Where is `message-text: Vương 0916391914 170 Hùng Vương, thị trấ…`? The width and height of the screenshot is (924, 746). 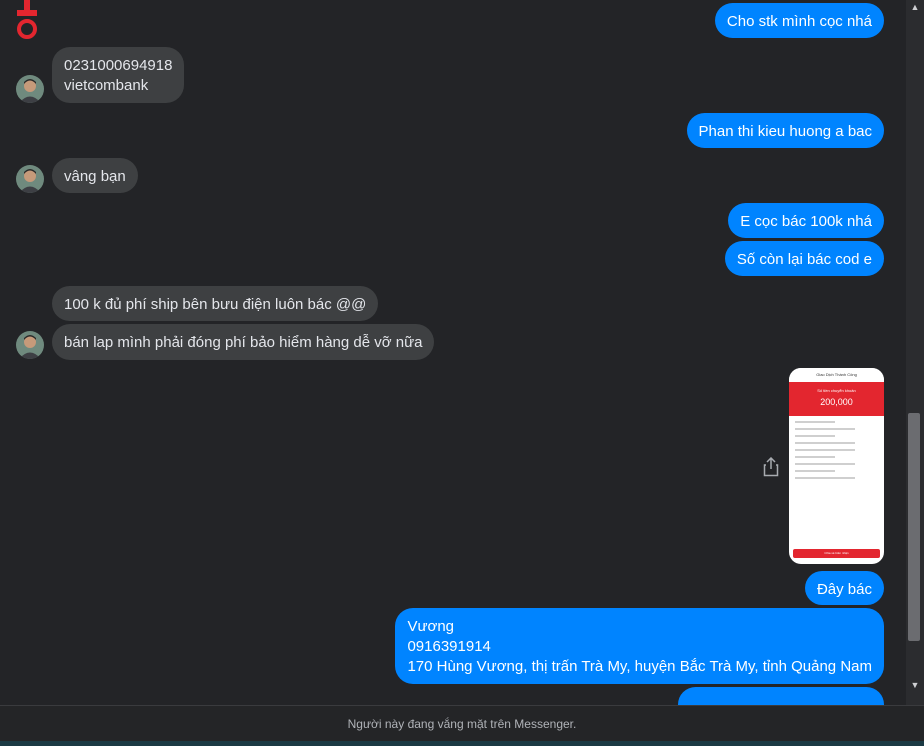
message-text: Vương 0916391914 170 Hùng Vương, thị trấ… is located at coordinates (639, 646).